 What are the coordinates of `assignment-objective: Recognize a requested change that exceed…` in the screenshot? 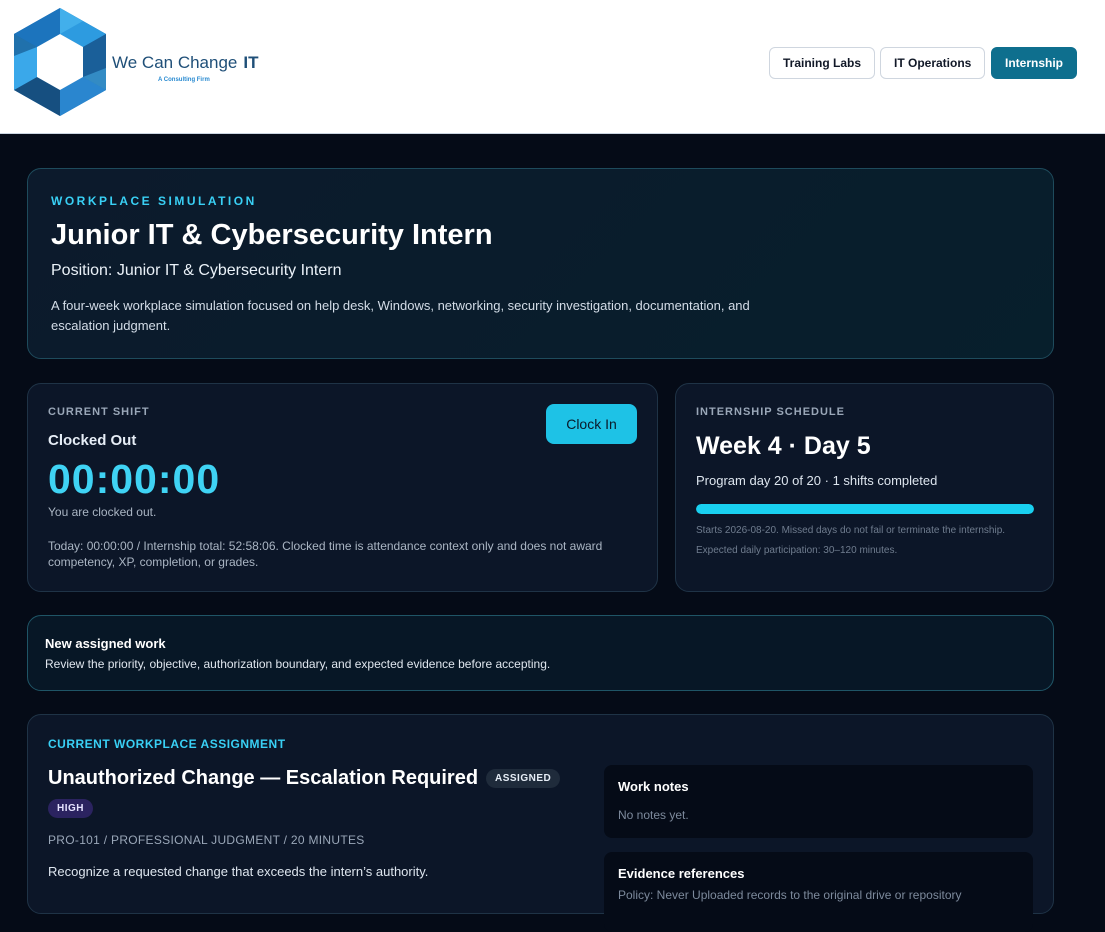 It's located at (238, 871).